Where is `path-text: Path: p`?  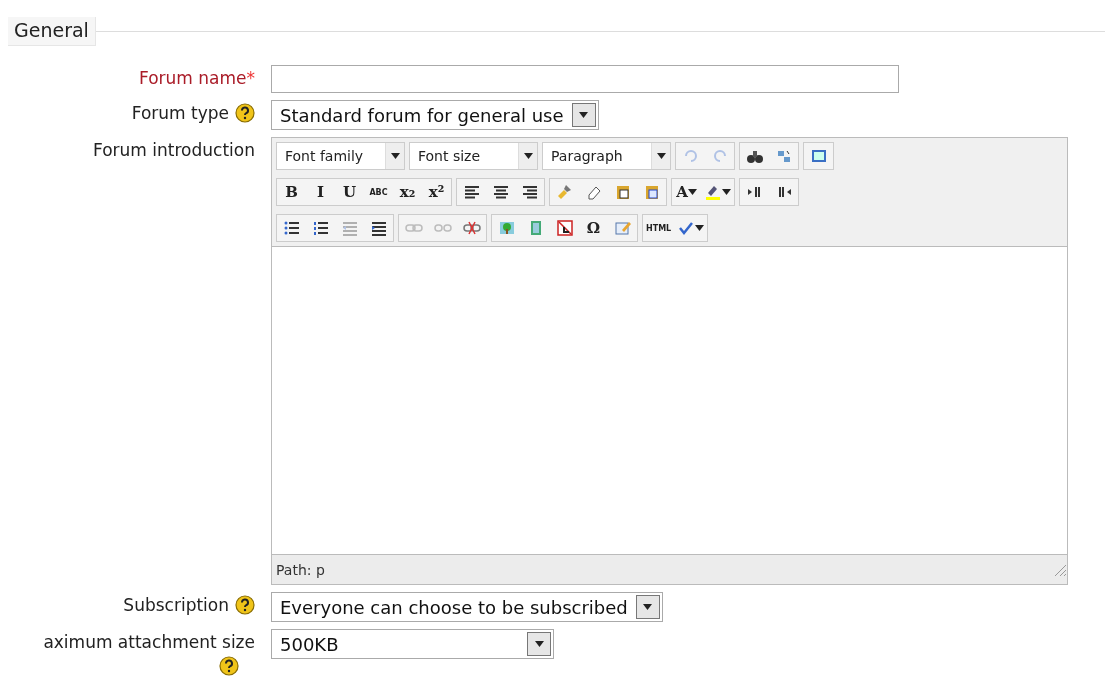
path-text: Path: p is located at coordinates (300, 569).